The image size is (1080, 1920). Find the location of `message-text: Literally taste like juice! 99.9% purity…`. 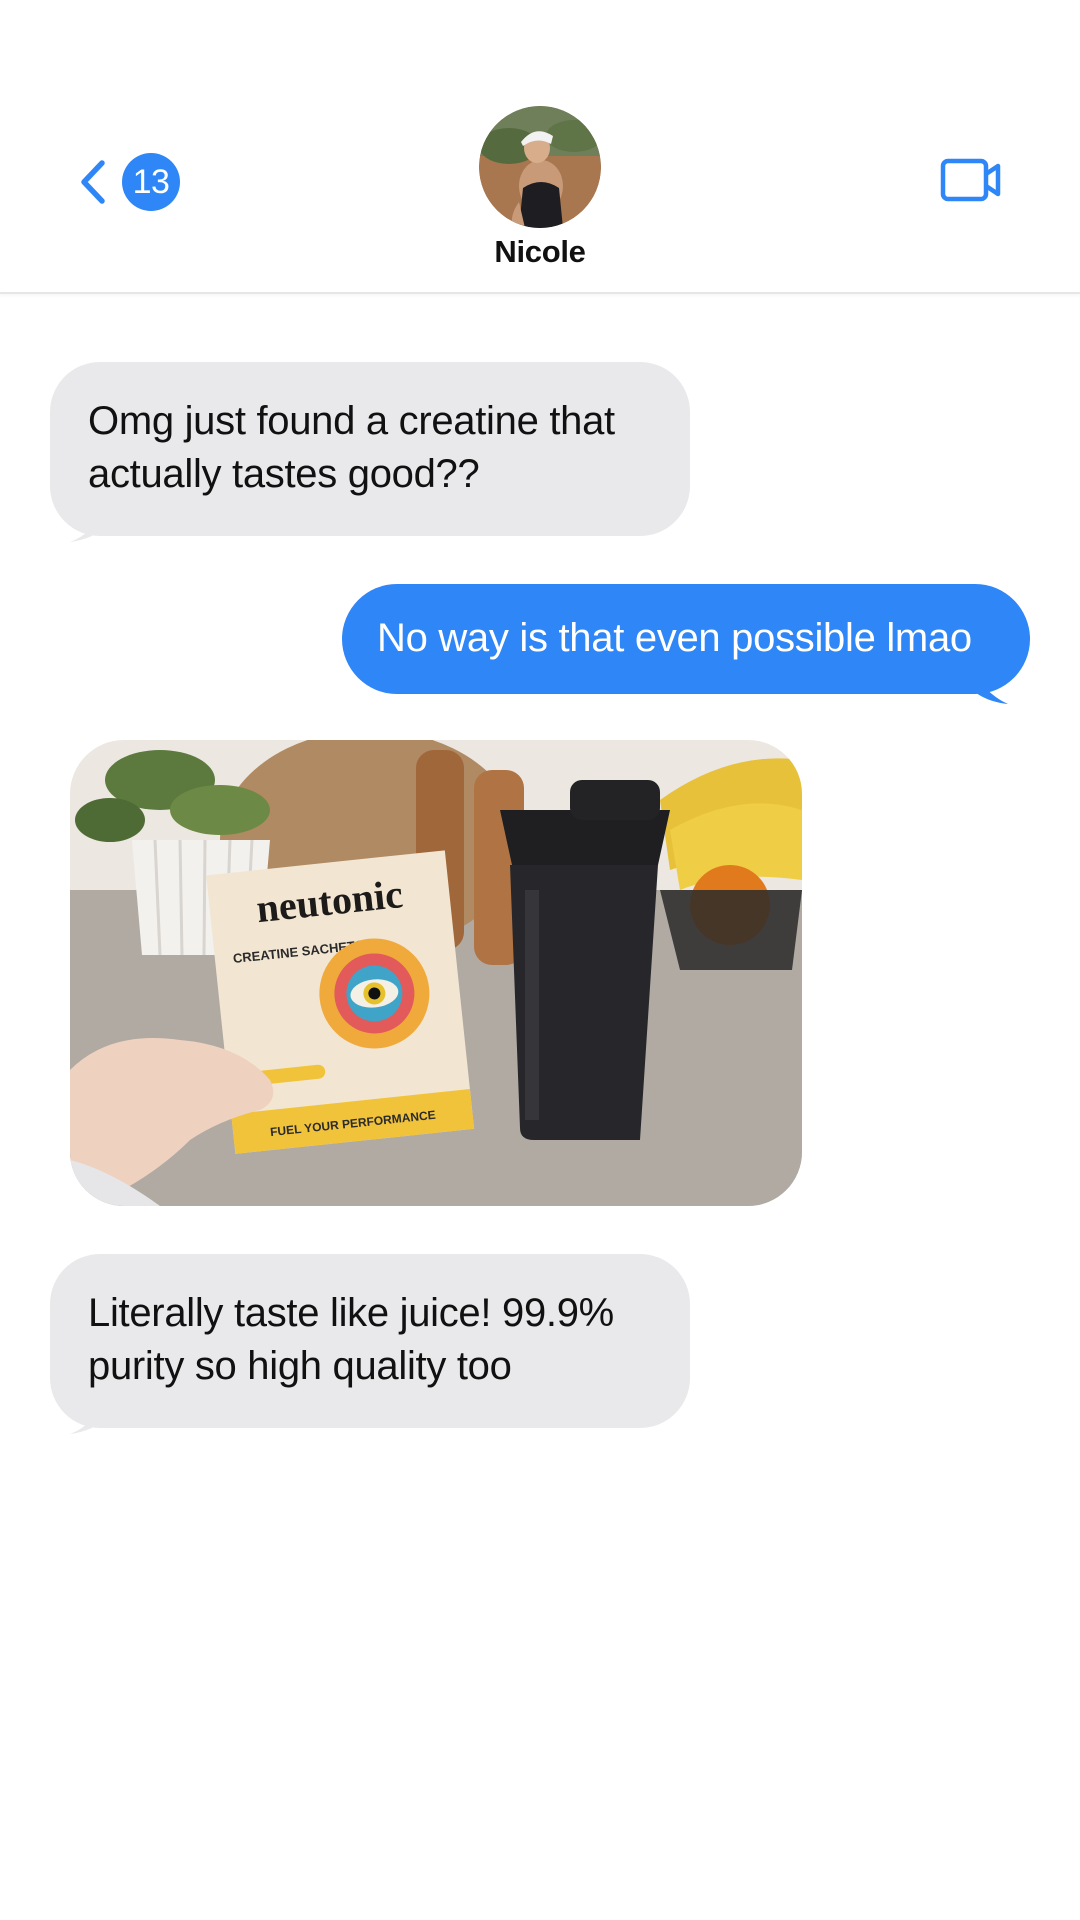

message-text: Literally taste like juice! 99.9% purity… is located at coordinates (351, 1339).